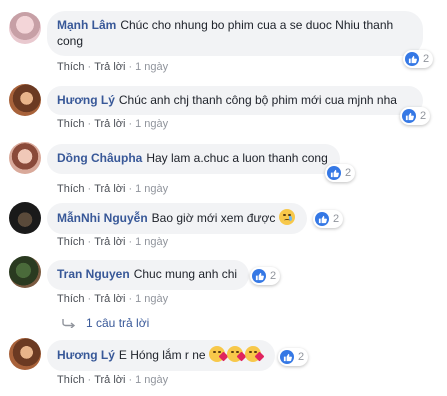 The height and width of the screenshot is (396, 447). I want to click on sad-emoji-icon, so click(286, 217).